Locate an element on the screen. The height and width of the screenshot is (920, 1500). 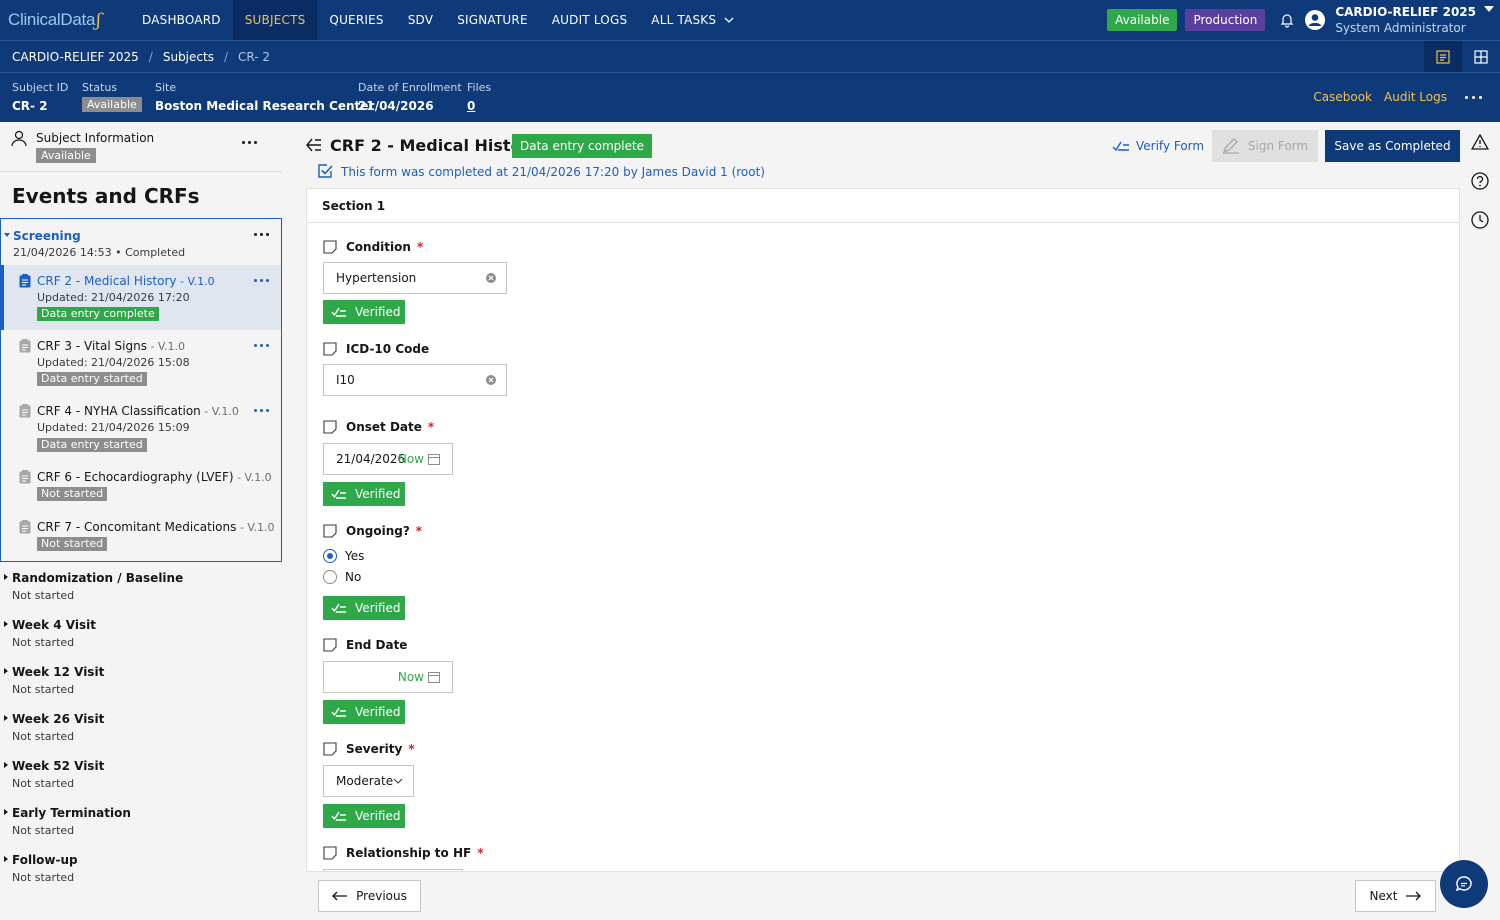
crf-name: CRF 4 - NYHA Classification - V.1.0 is located at coordinates (138, 411).